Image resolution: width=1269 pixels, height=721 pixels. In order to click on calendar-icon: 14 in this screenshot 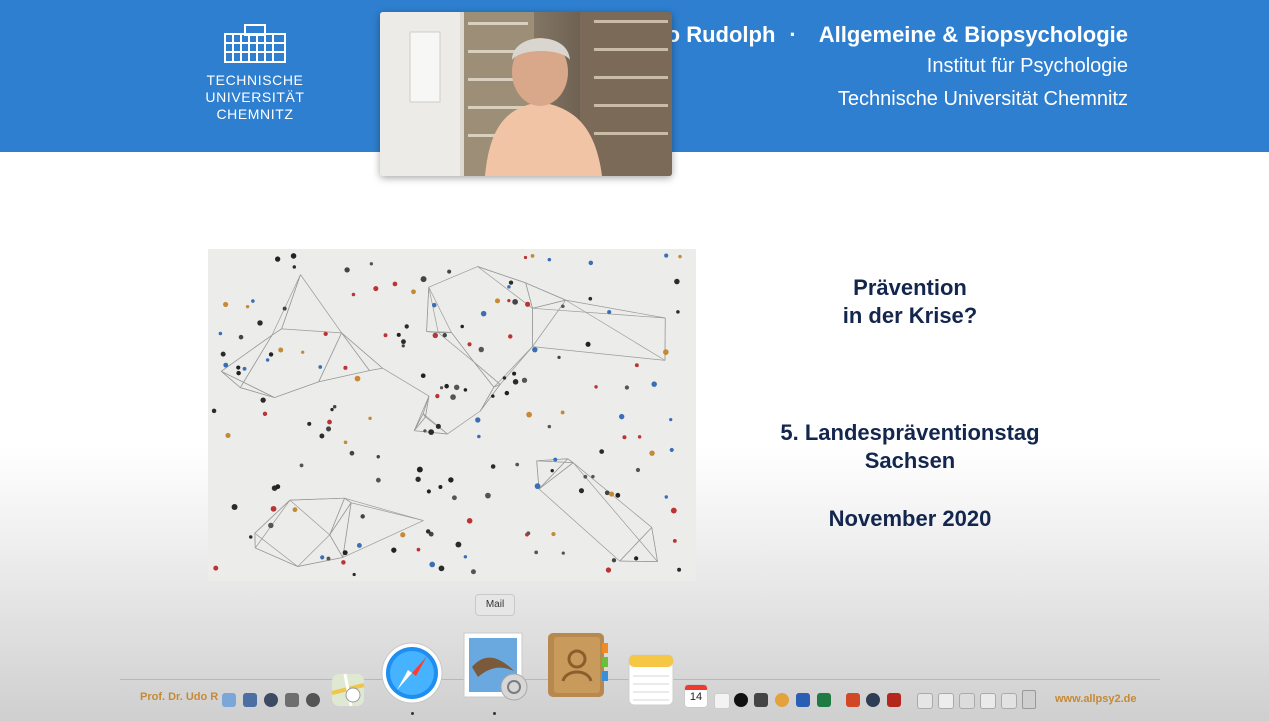, I will do `click(696, 696)`.